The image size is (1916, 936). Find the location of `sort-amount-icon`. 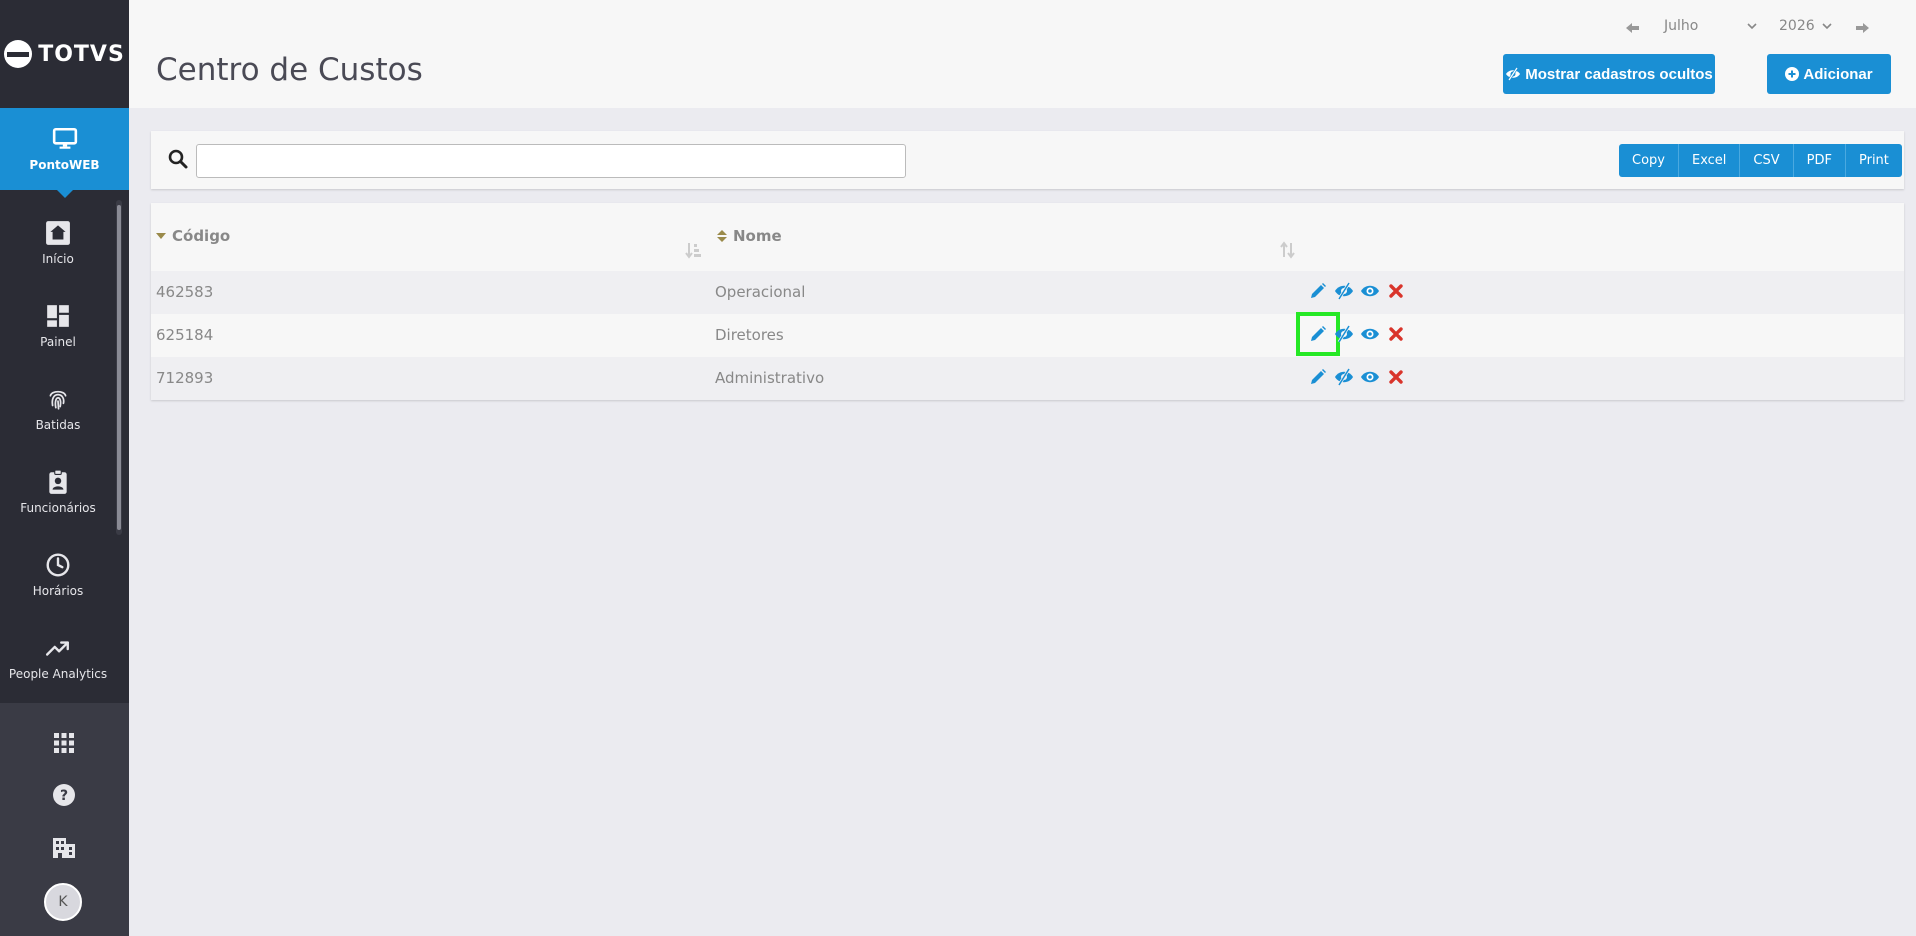

sort-amount-icon is located at coordinates (694, 250).